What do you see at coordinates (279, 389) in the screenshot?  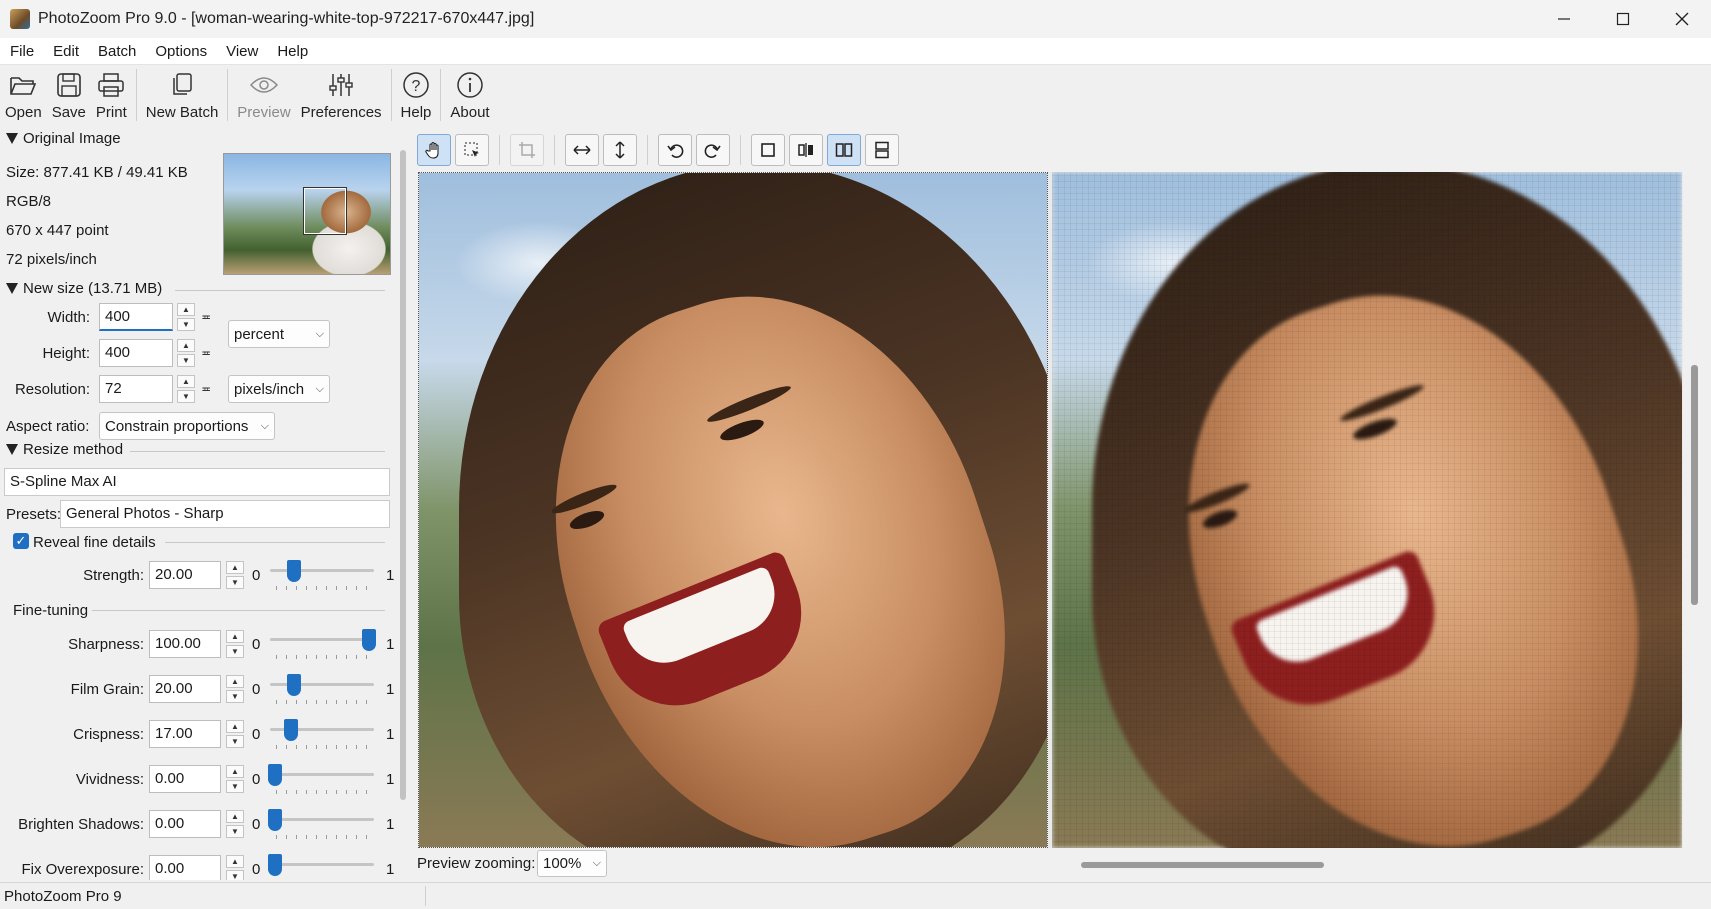 I see `resolution-unit-select: pixels/inch ⌵` at bounding box center [279, 389].